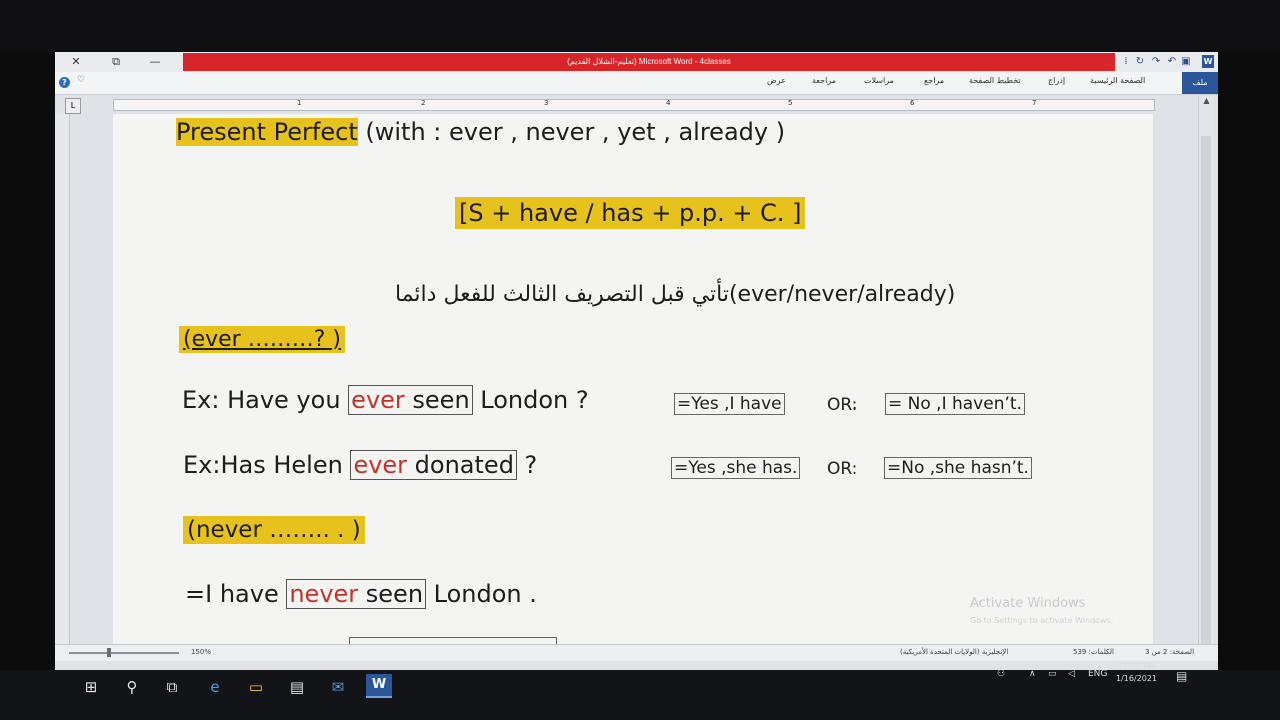 The width and height of the screenshot is (1280, 720). Describe the element at coordinates (423, 103) in the screenshot. I see `ruler-number: 2` at that location.